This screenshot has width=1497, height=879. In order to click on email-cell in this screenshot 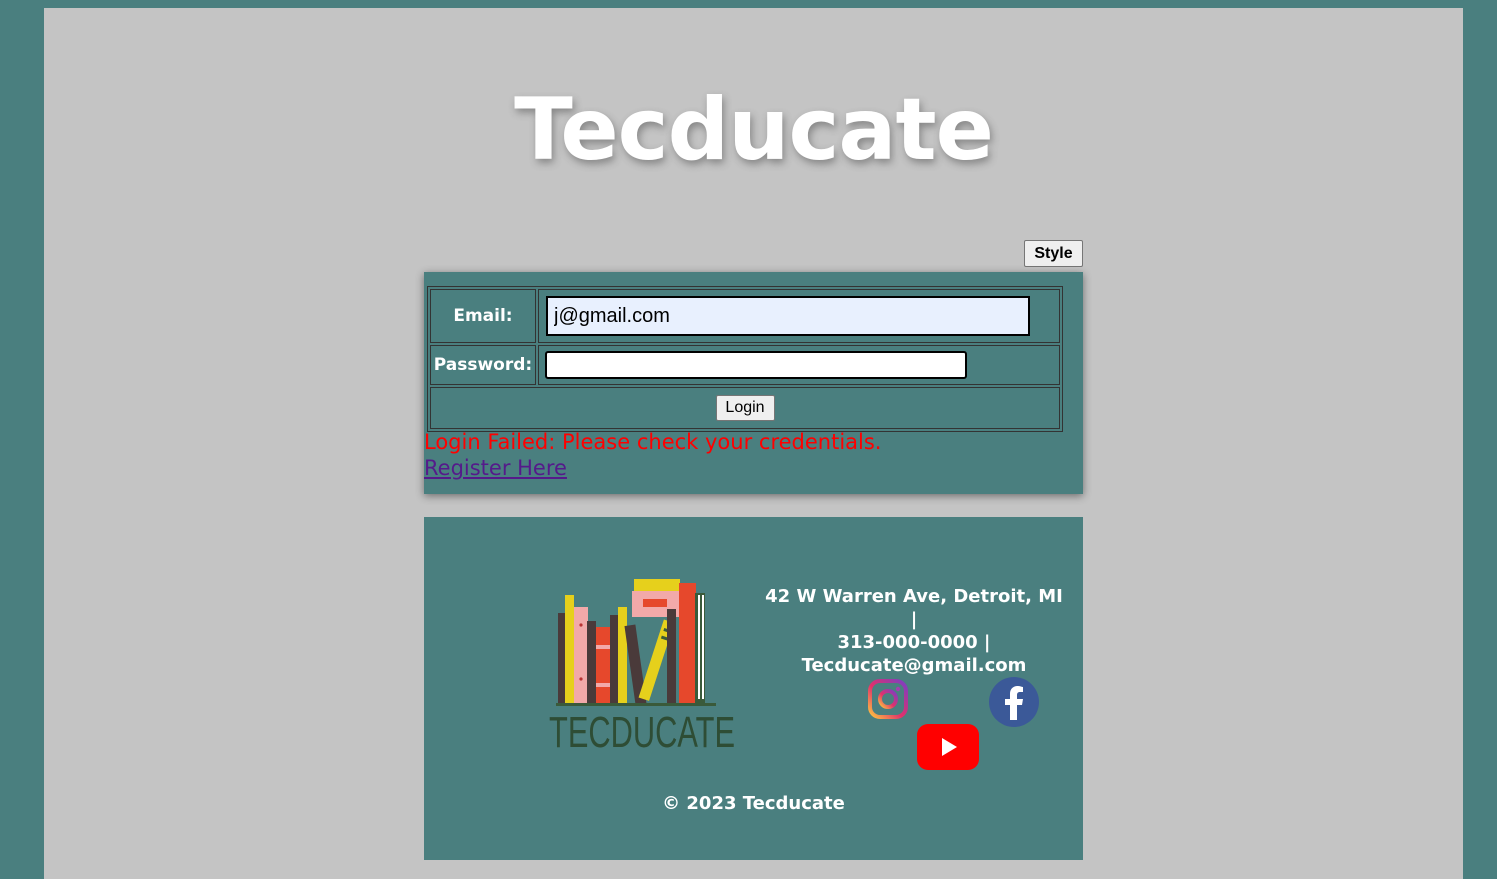, I will do `click(799, 316)`.